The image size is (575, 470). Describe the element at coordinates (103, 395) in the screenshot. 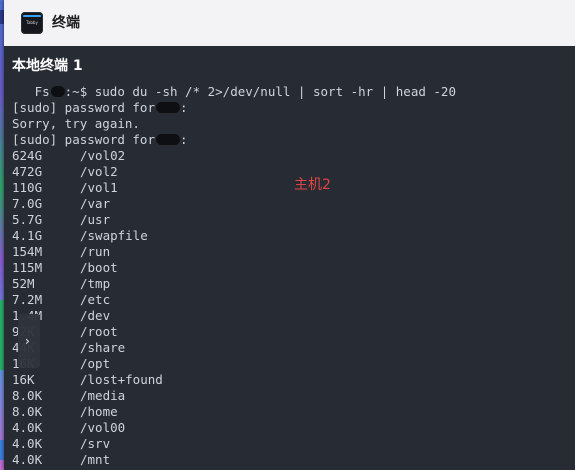

I see `du-path: /media` at that location.